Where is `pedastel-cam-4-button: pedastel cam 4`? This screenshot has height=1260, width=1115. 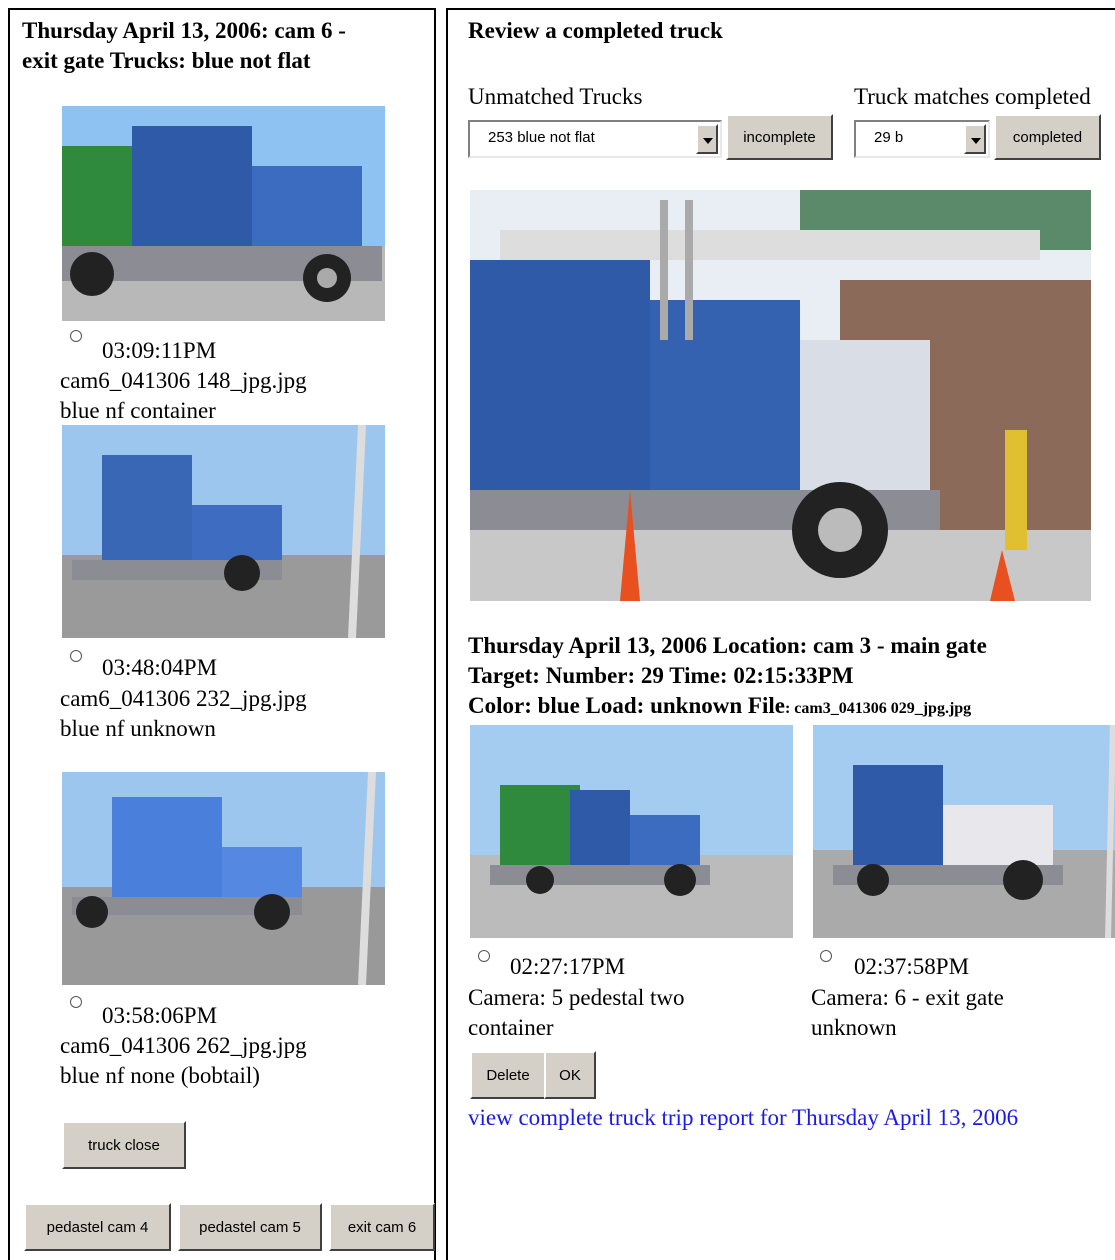 pedastel-cam-4-button: pedastel cam 4 is located at coordinates (97, 1227).